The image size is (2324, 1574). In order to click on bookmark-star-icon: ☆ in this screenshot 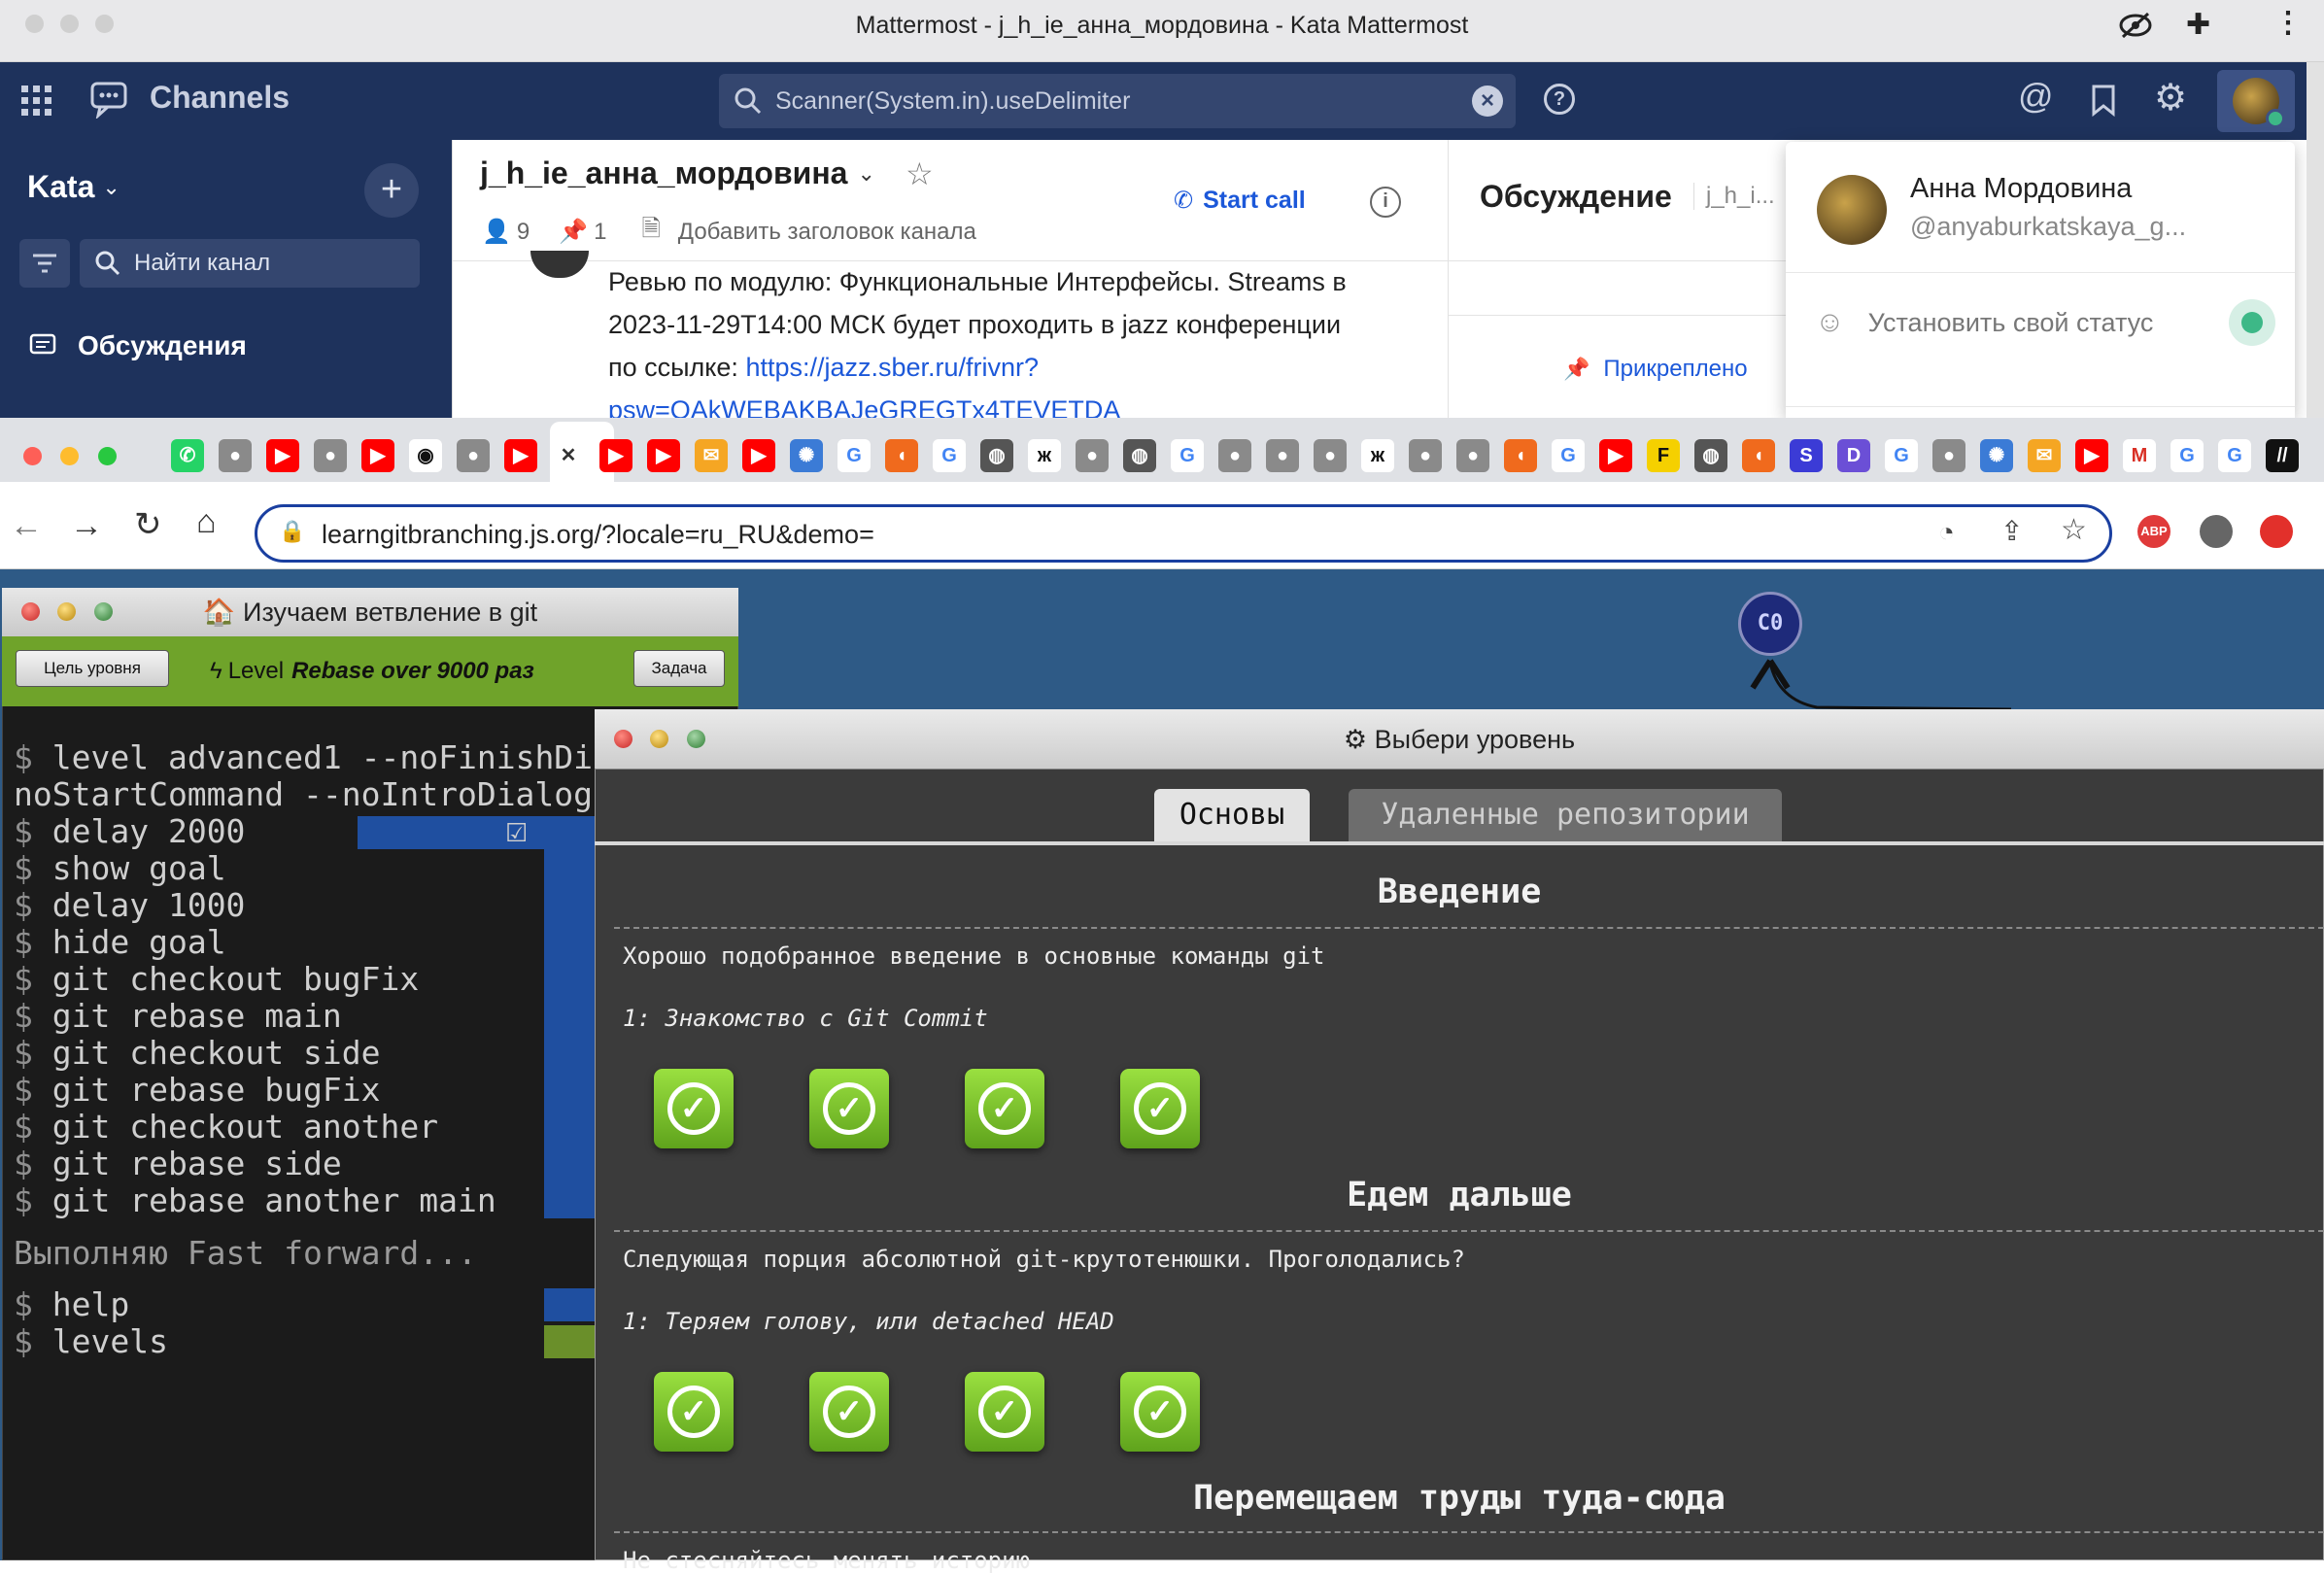, I will do `click(2074, 530)`.